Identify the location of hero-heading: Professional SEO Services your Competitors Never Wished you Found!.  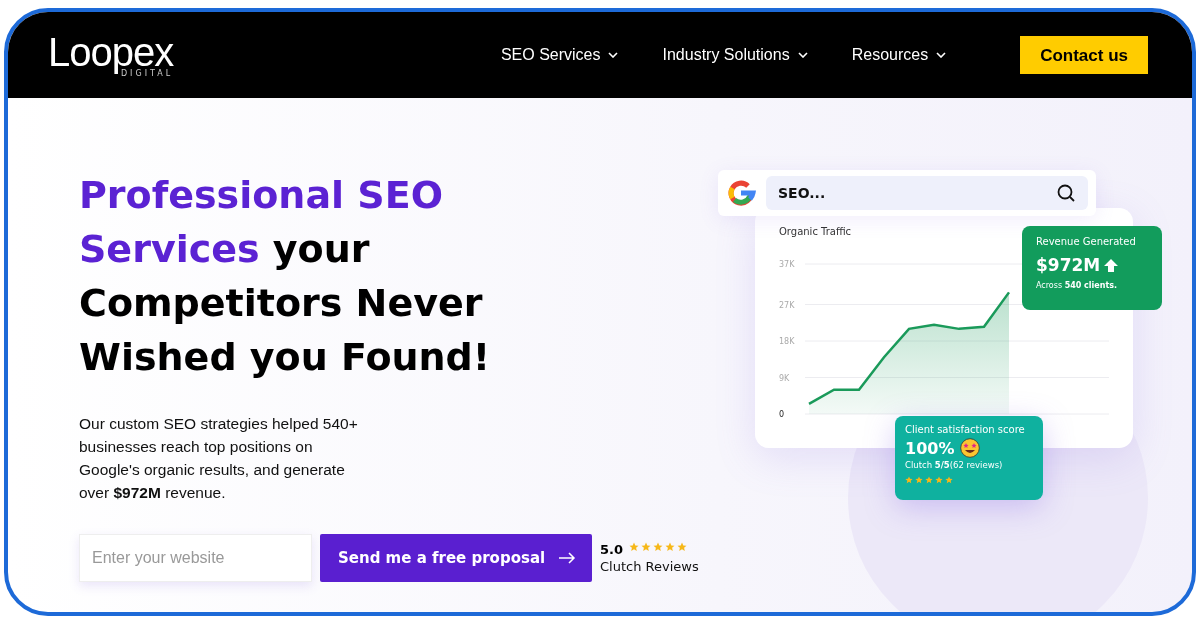
(285, 276).